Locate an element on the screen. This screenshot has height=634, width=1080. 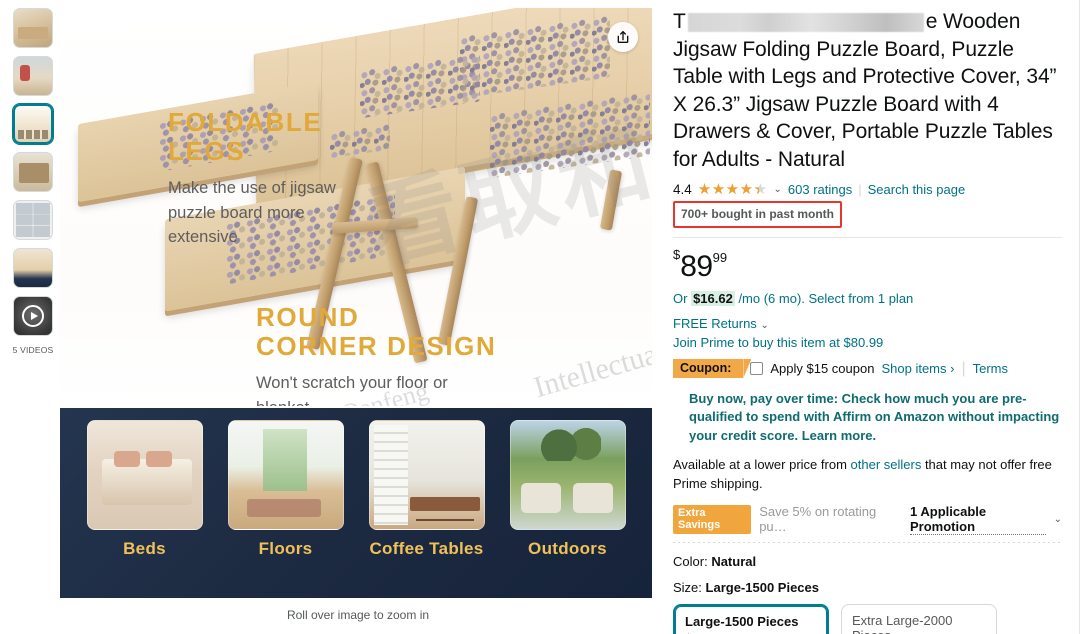
other-sellers-link: other sellers is located at coordinates (886, 464).